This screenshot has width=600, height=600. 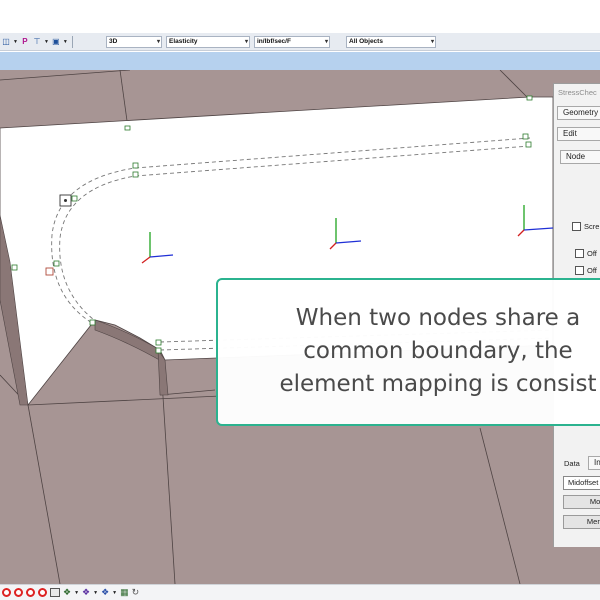 What do you see at coordinates (134, 42) in the screenshot?
I see `view-mode-select: 3D ▾` at bounding box center [134, 42].